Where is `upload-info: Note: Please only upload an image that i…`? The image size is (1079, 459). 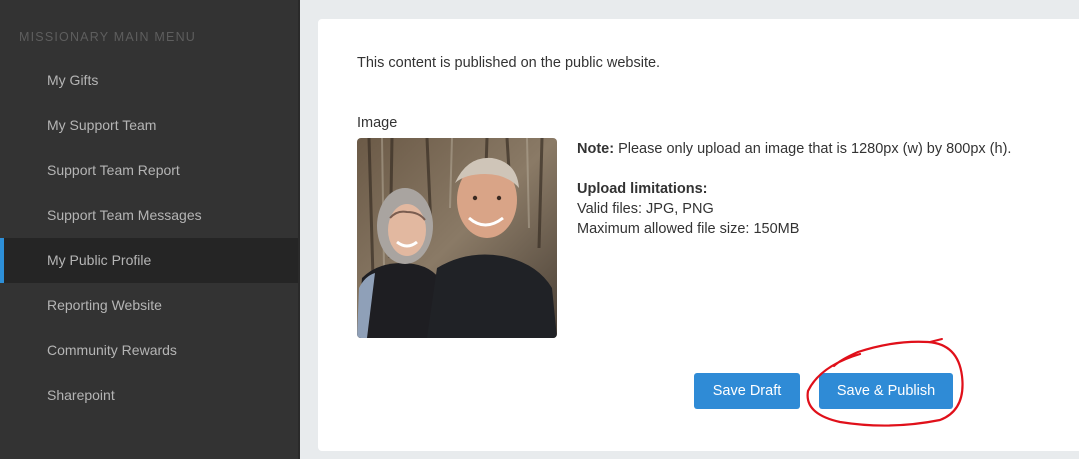
upload-info: Note: Please only upload an image that i… is located at coordinates (827, 189).